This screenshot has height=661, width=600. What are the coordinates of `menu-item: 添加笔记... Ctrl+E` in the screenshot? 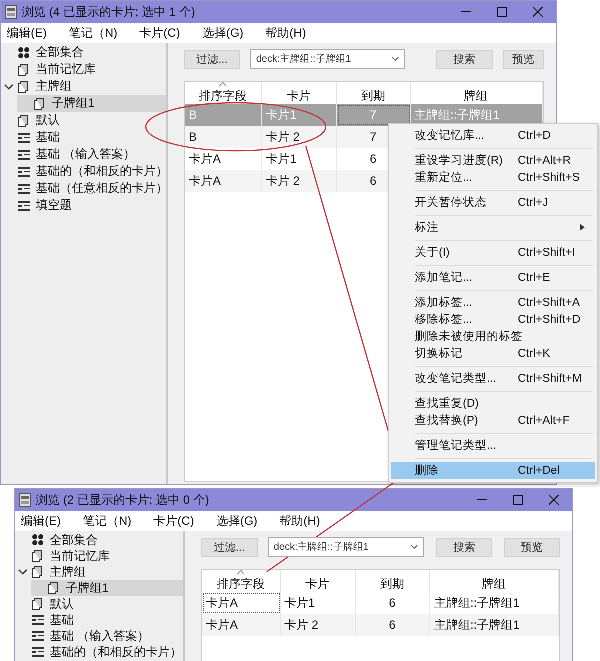 It's located at (493, 277).